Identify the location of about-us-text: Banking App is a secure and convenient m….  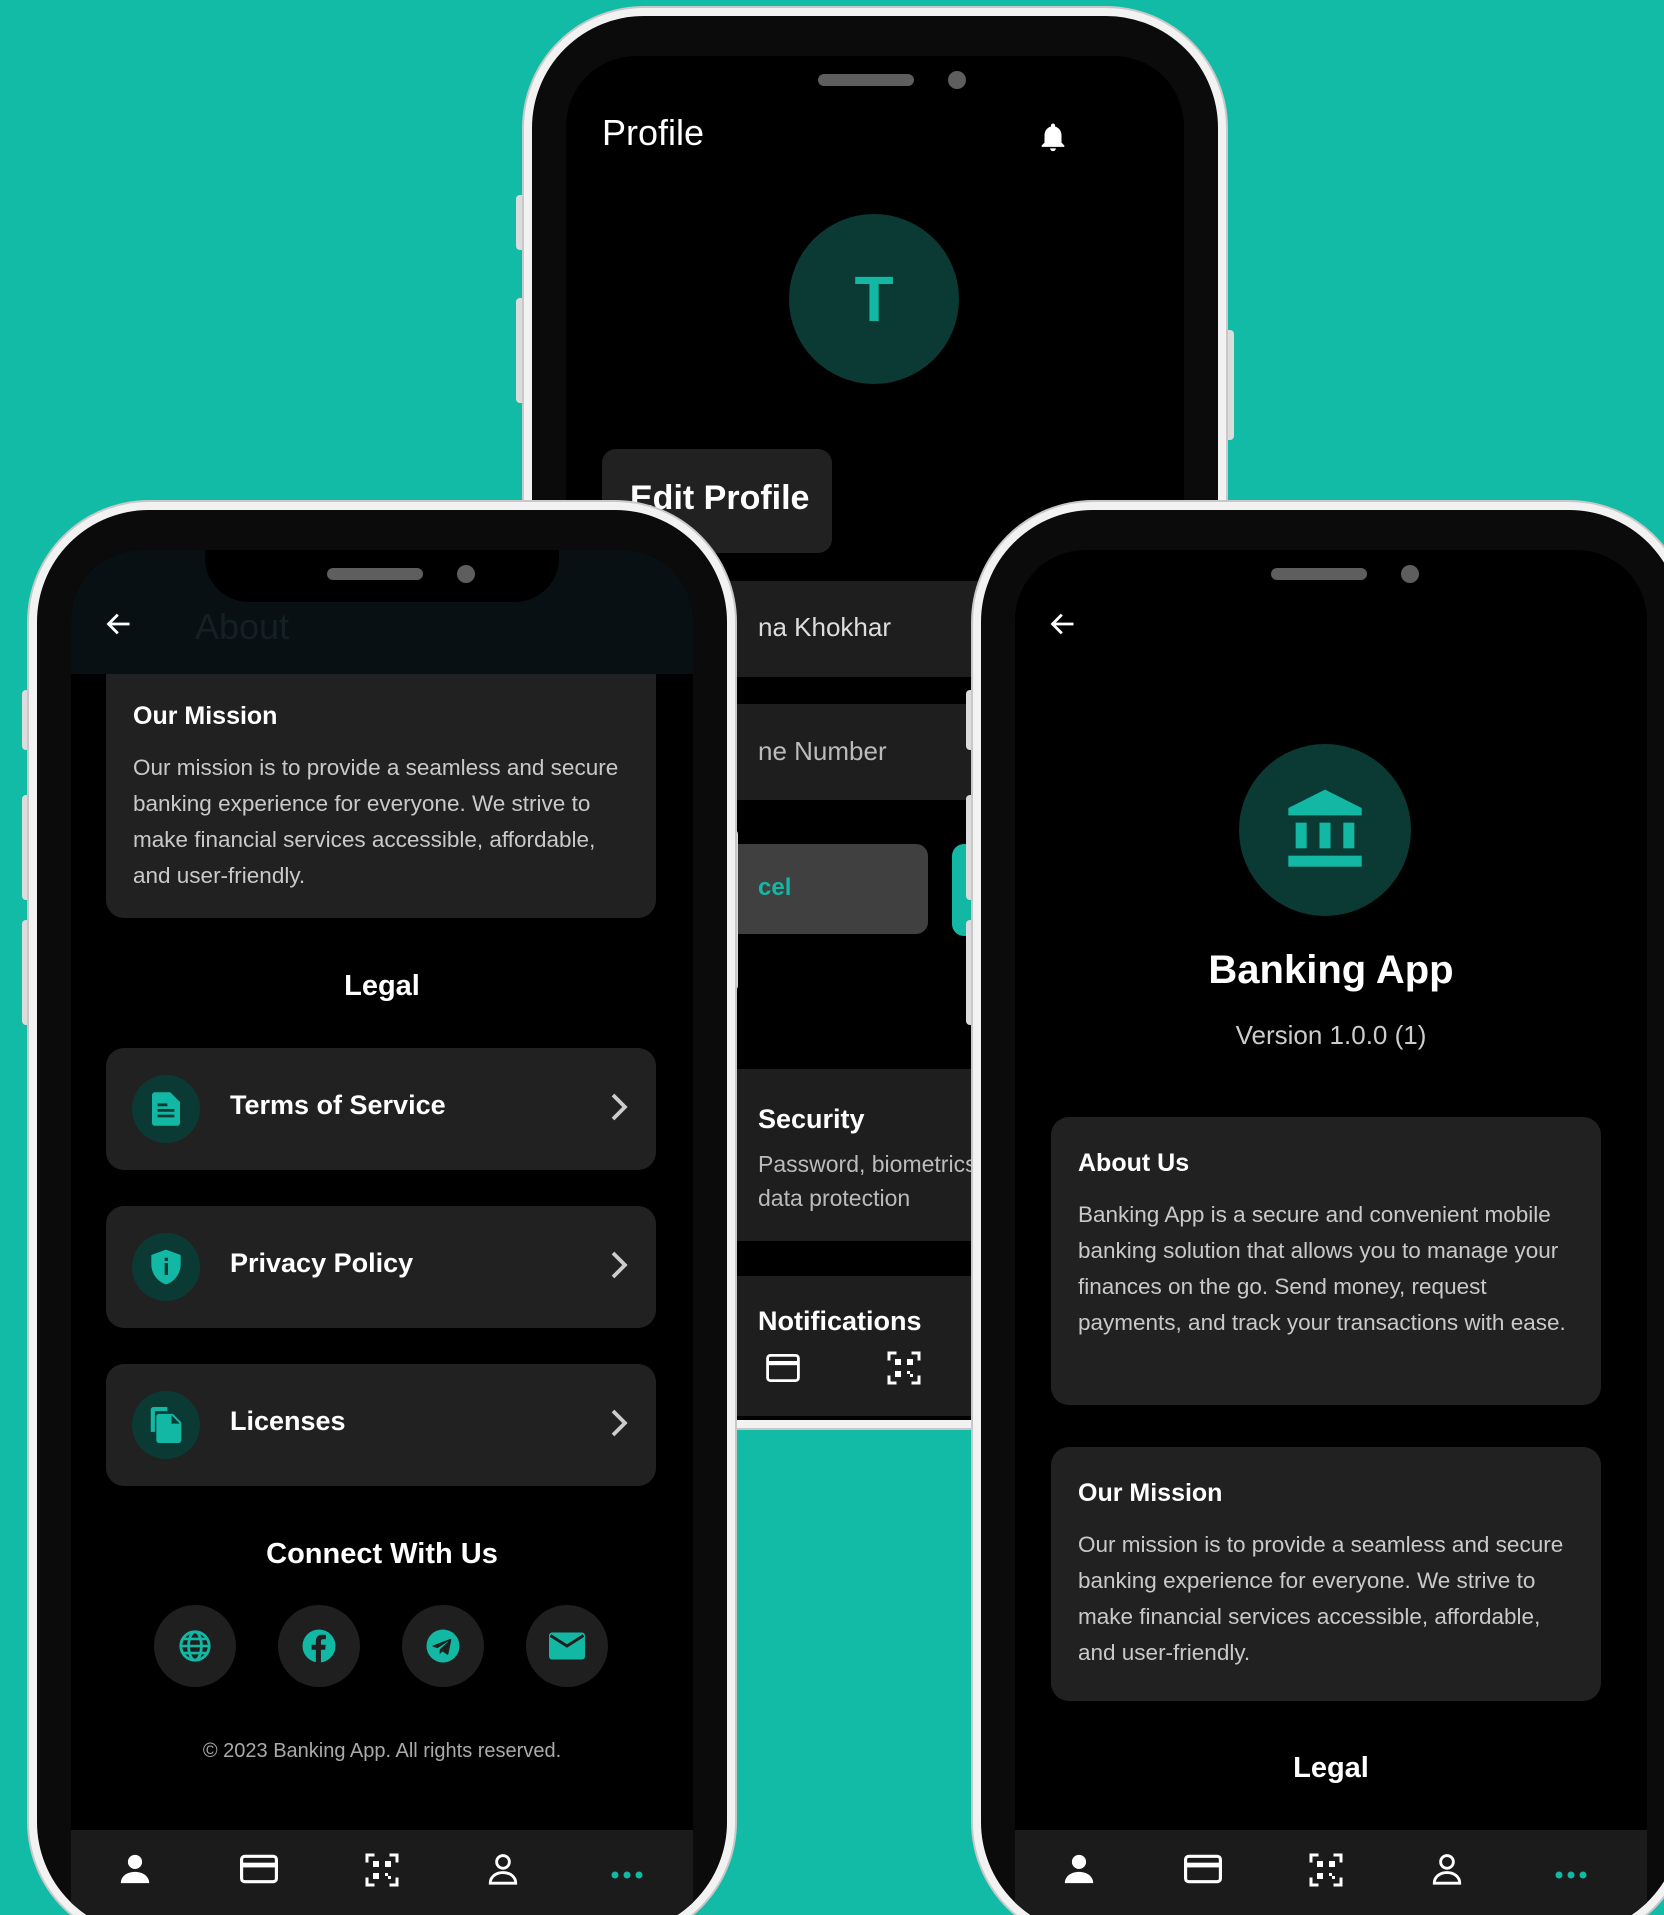
(1322, 1268).